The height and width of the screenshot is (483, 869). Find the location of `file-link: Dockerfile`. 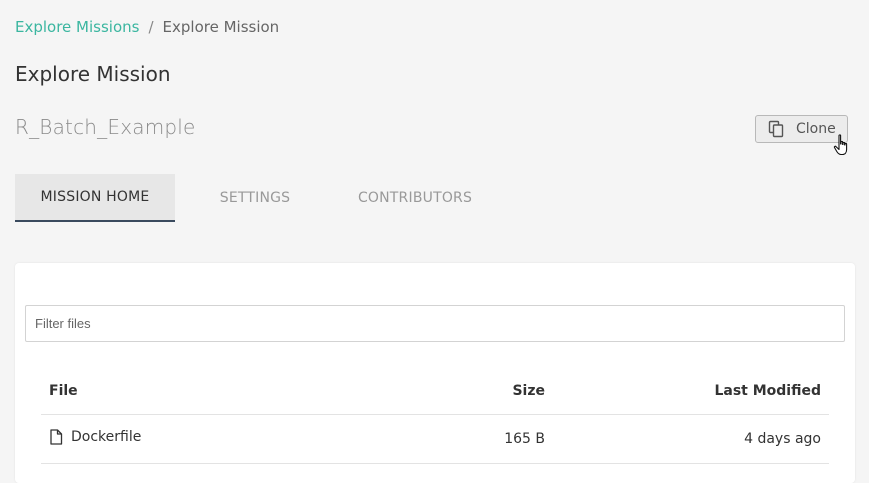

file-link: Dockerfile is located at coordinates (95, 437).